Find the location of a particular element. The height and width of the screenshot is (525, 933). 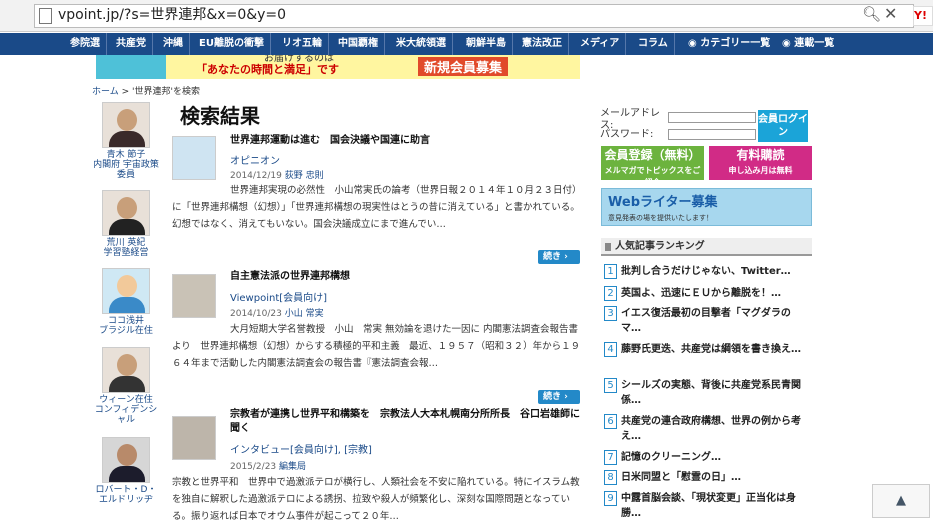

banner-line2: 「あなたの時間と満足」です is located at coordinates (267, 69).